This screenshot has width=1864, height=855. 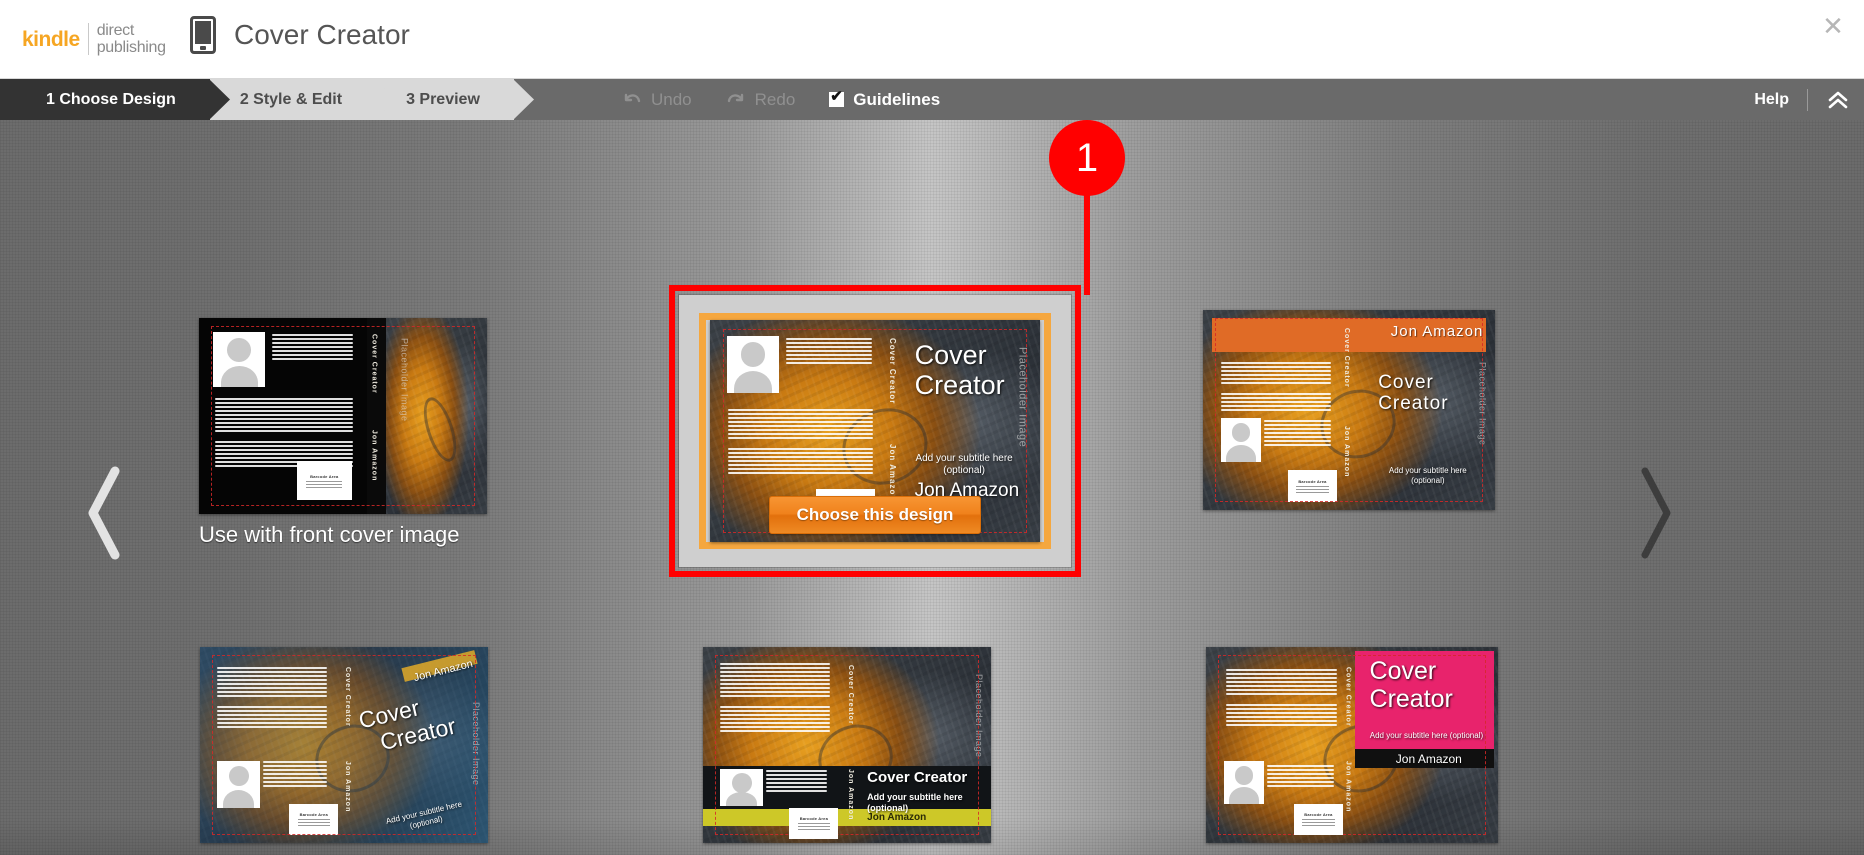 What do you see at coordinates (1802, 99) in the screenshot?
I see `toolbar-right-group: Help` at bounding box center [1802, 99].